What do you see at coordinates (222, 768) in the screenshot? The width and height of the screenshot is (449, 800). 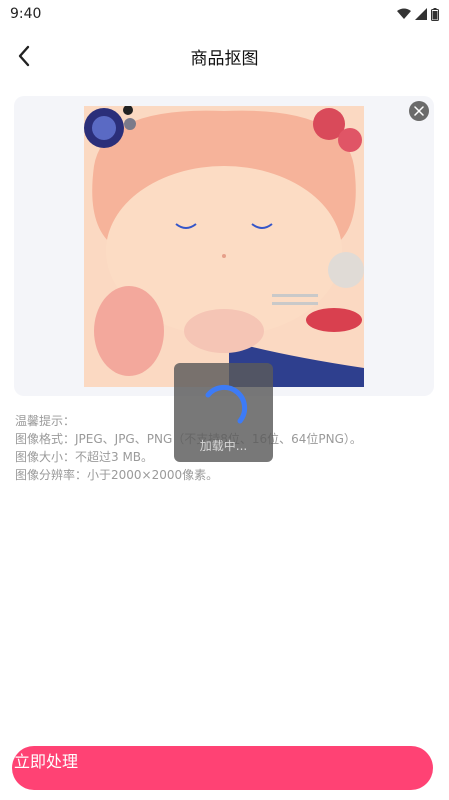 I see `process-now-button: 立即处理` at bounding box center [222, 768].